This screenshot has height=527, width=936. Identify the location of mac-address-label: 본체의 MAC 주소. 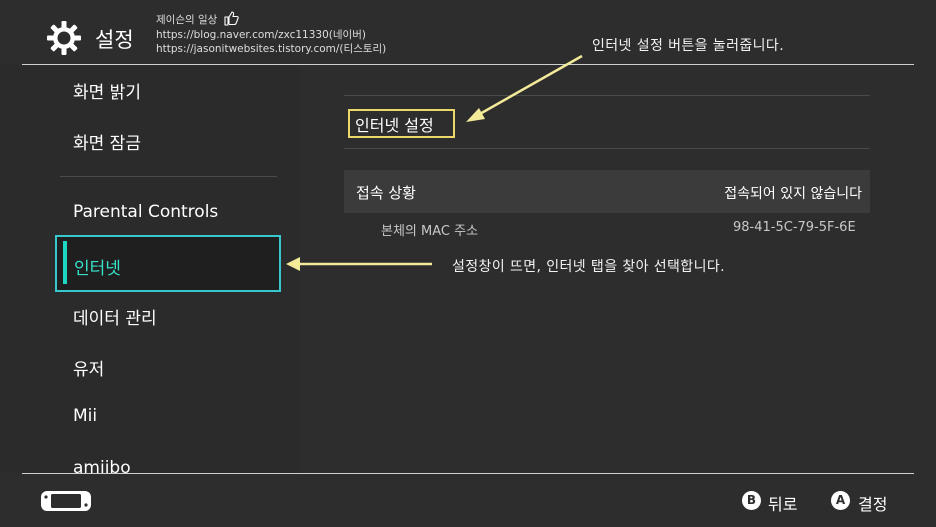
(430, 231).